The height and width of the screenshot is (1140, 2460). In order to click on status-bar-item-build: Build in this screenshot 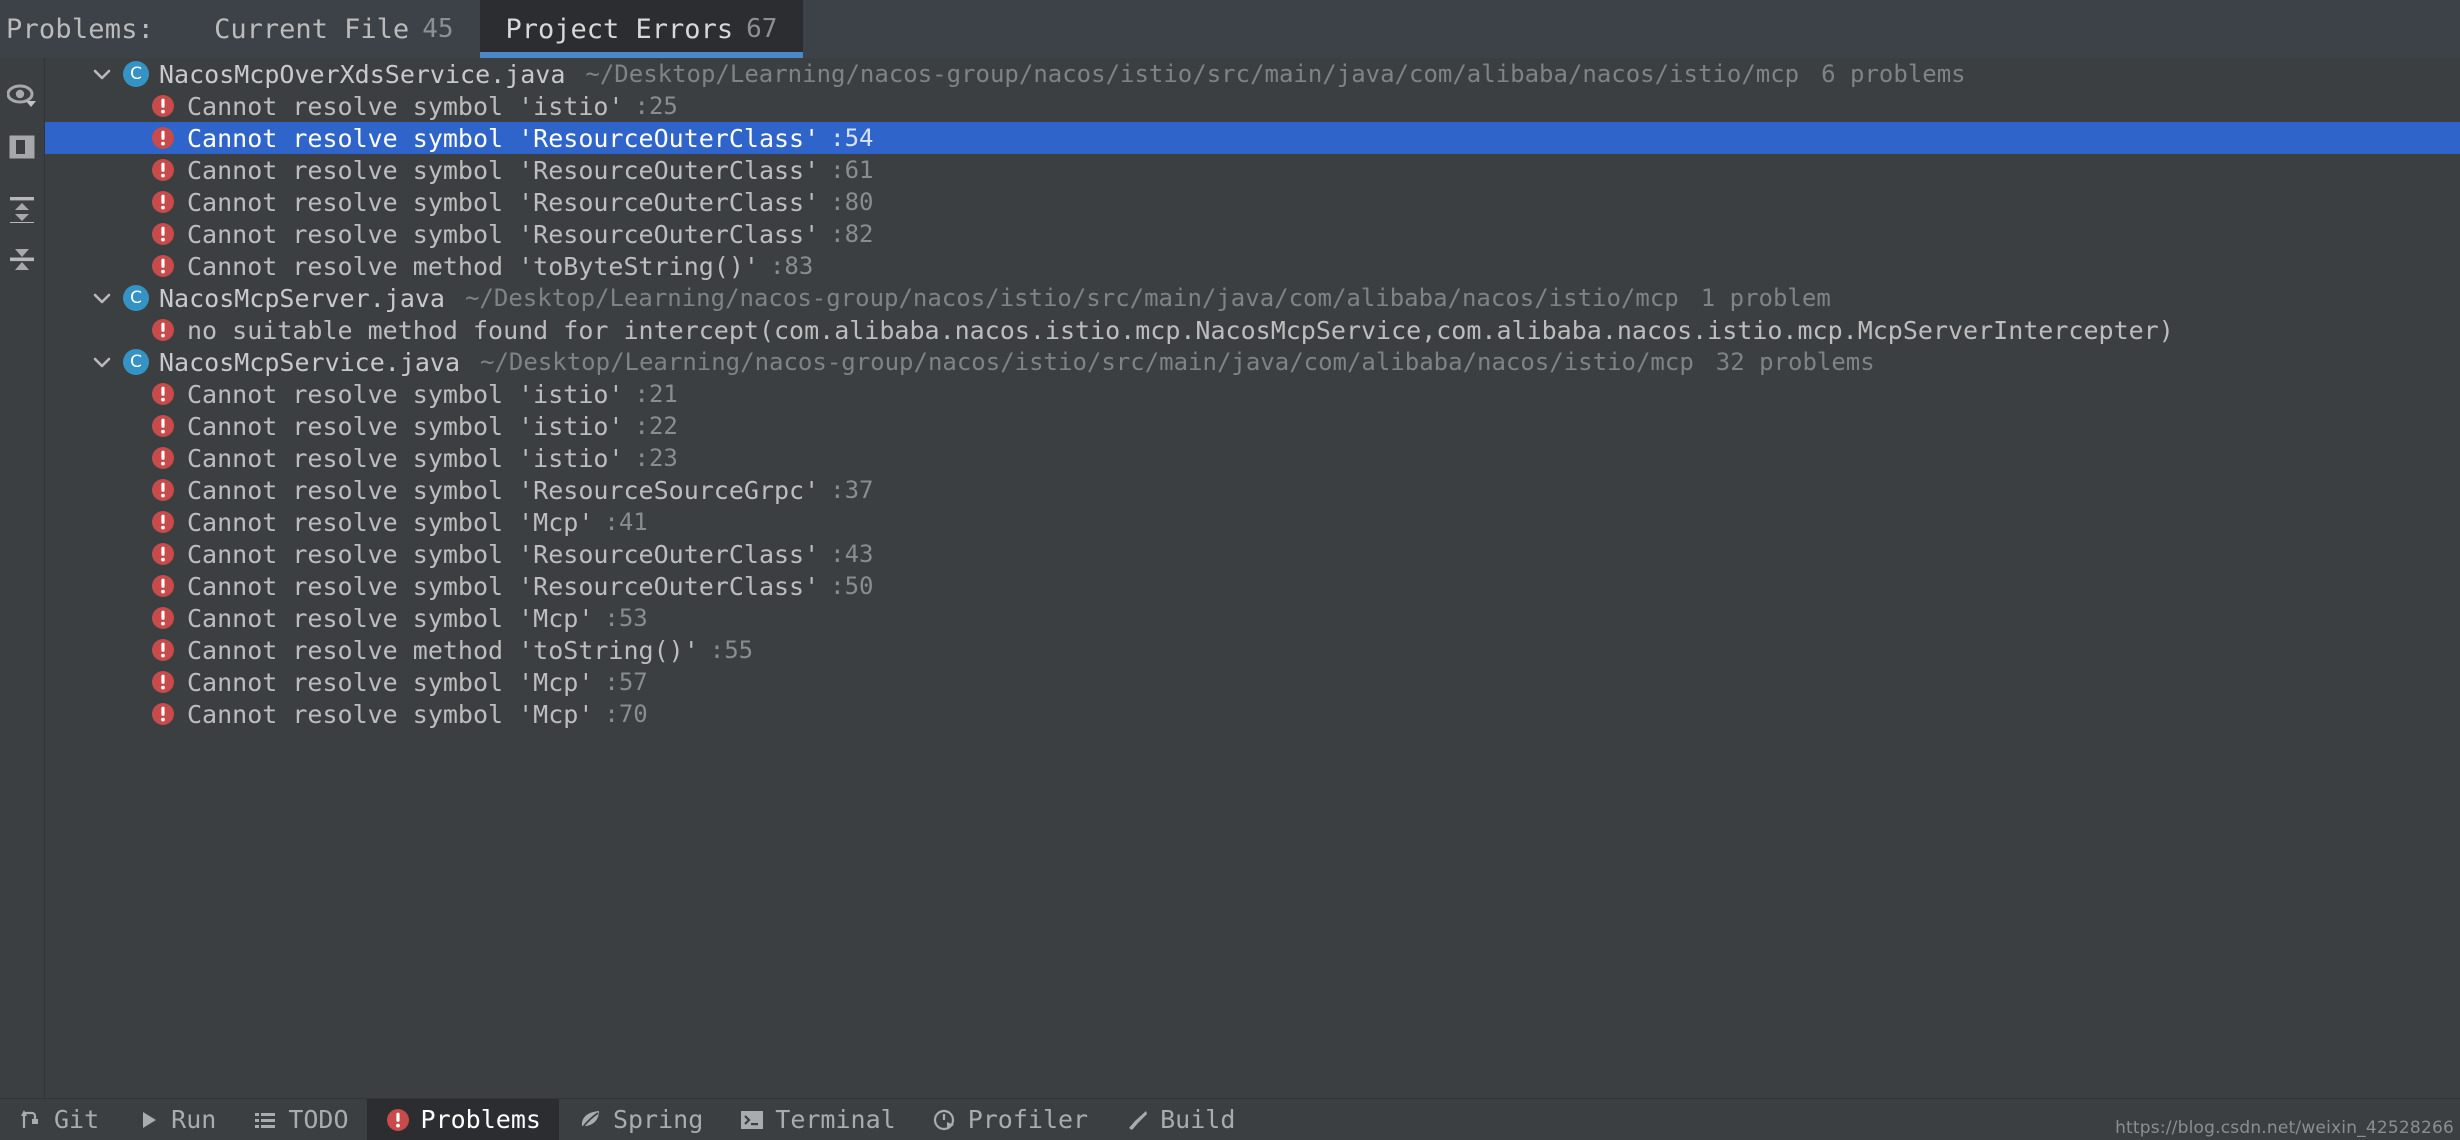, I will do `click(1179, 1119)`.